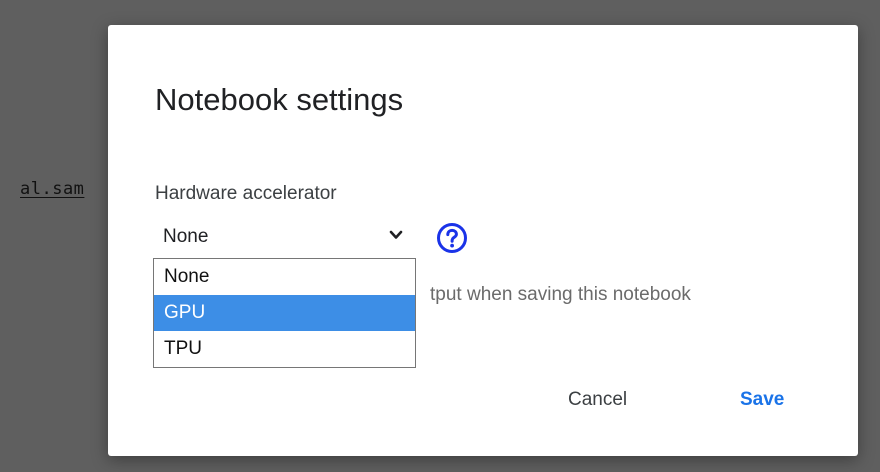 The image size is (880, 472). I want to click on select-current-value: None, so click(186, 236).